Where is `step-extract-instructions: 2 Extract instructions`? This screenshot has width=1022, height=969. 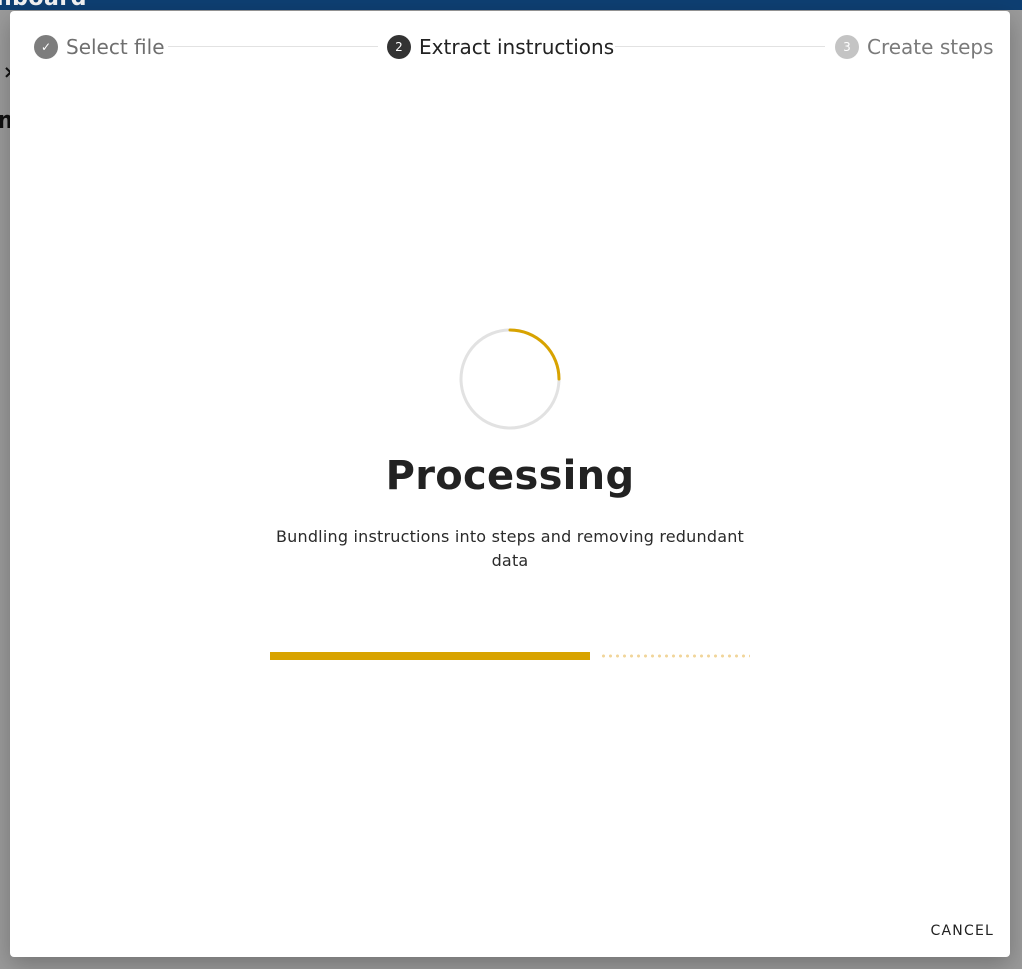
step-extract-instructions: 2 Extract instructions is located at coordinates (500, 47).